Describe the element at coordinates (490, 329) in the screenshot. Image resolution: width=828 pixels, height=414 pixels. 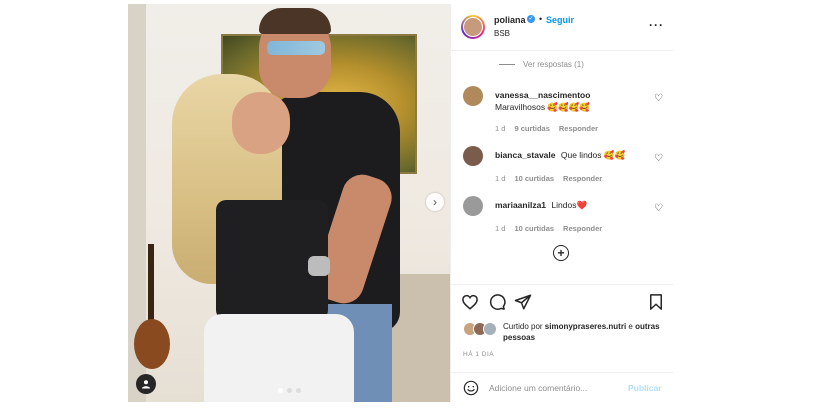
I see `liked-by-avatar` at that location.